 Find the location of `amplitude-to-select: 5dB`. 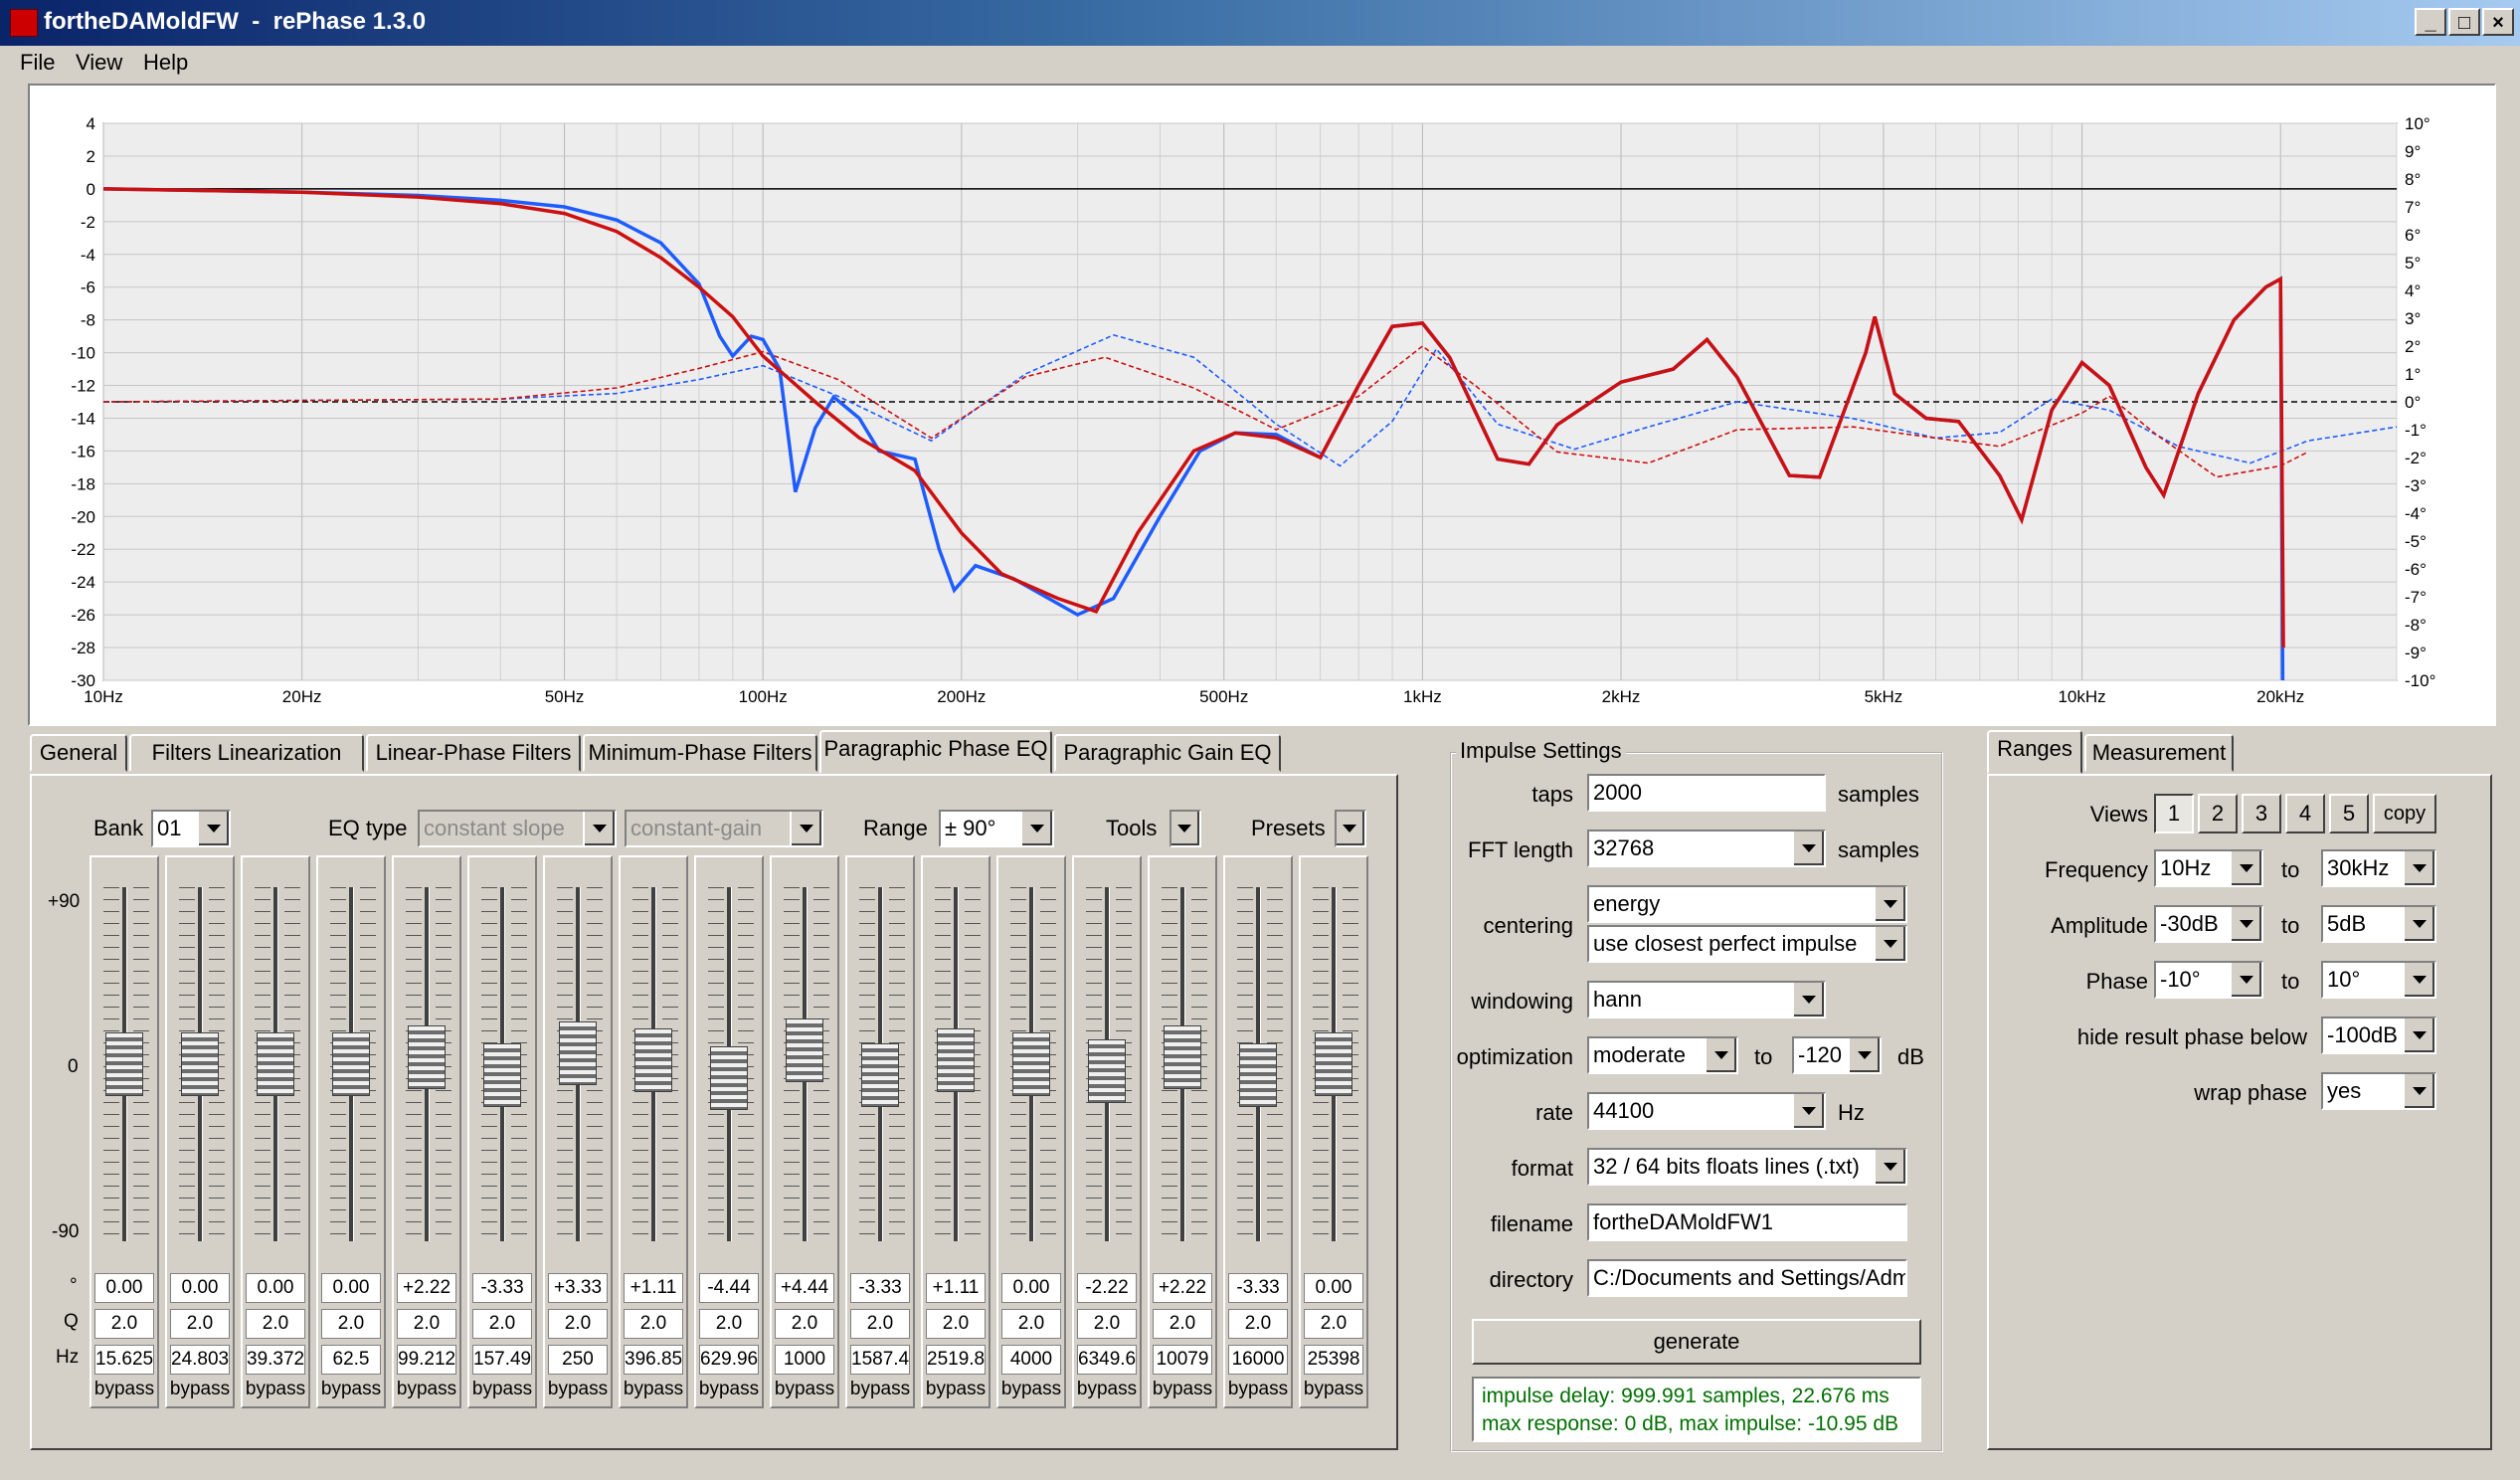

amplitude-to-select: 5dB is located at coordinates (2378, 924).